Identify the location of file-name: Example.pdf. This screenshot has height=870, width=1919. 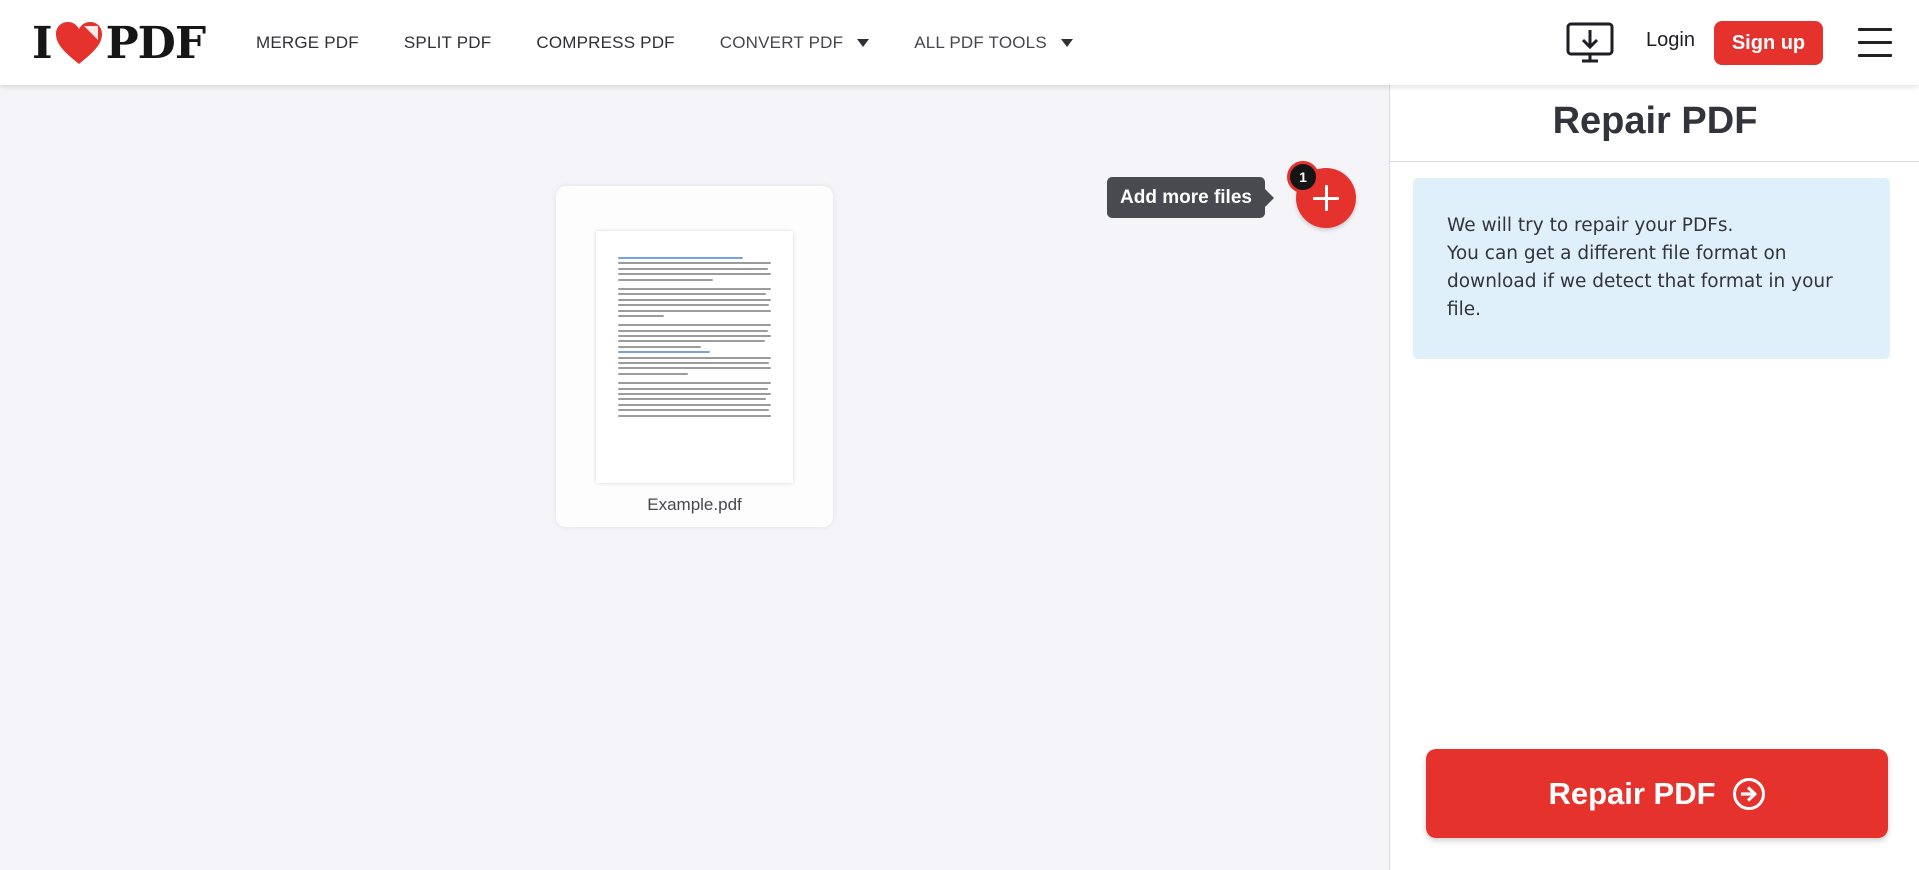
(694, 504).